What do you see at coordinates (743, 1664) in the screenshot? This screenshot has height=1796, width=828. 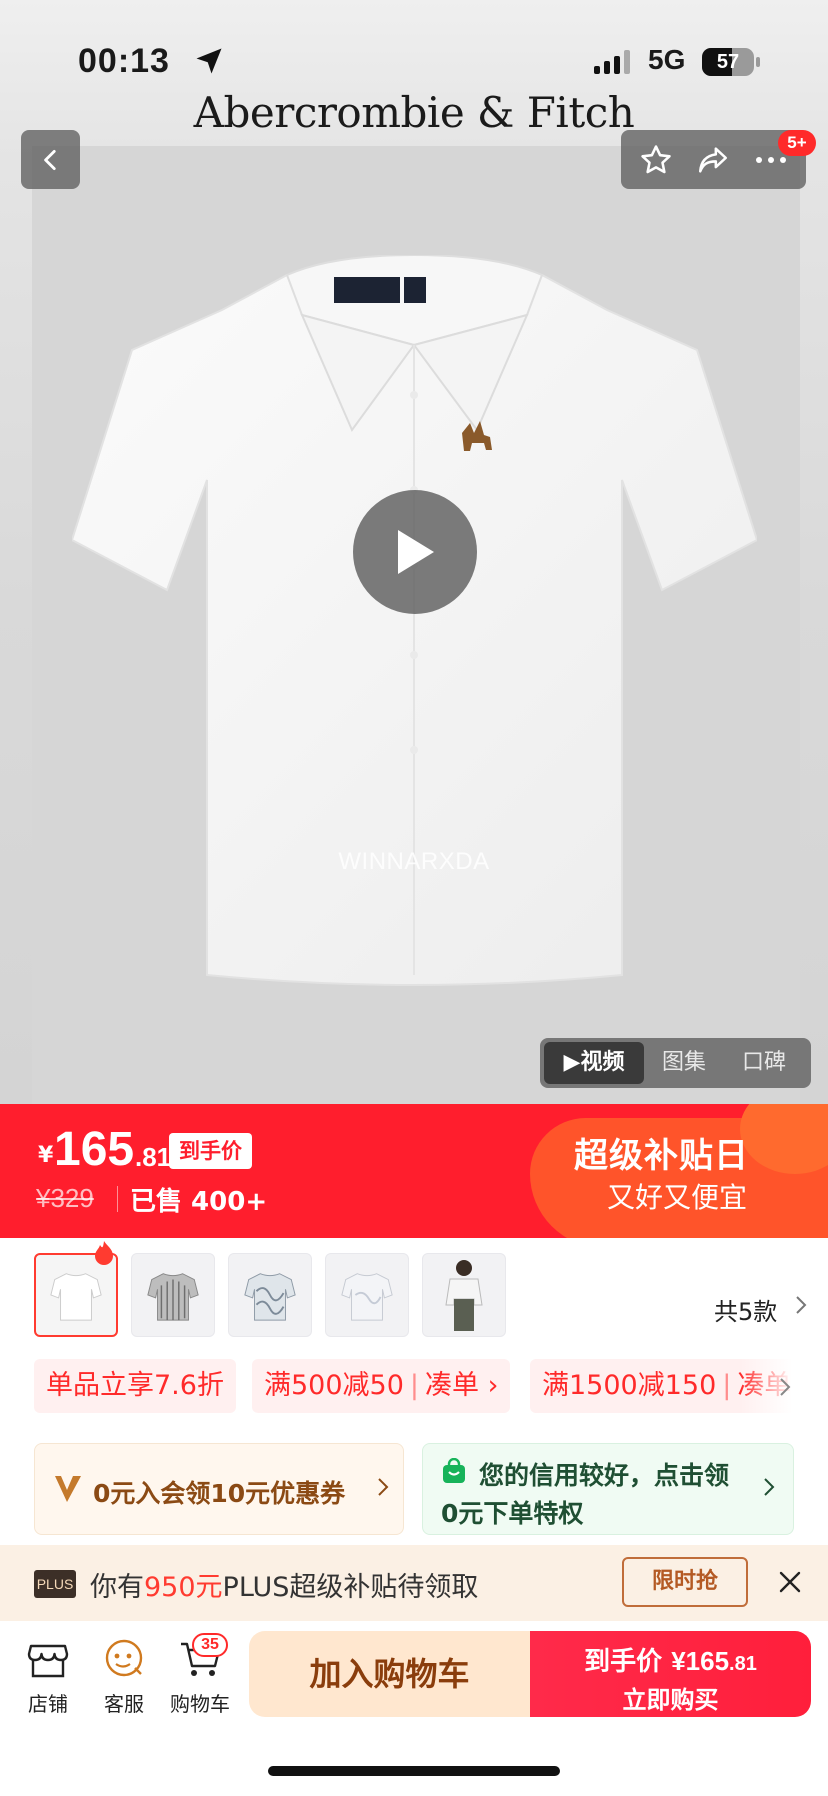 I see `buy-price-decimal: .81` at bounding box center [743, 1664].